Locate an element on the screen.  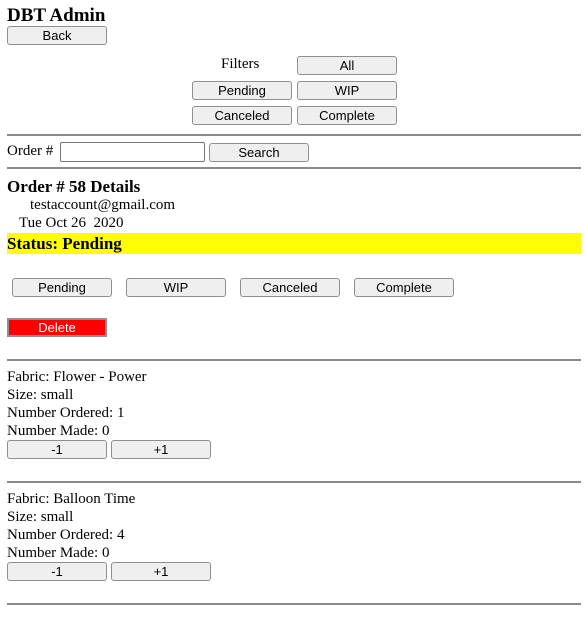
back-button: Back is located at coordinates (57, 35).